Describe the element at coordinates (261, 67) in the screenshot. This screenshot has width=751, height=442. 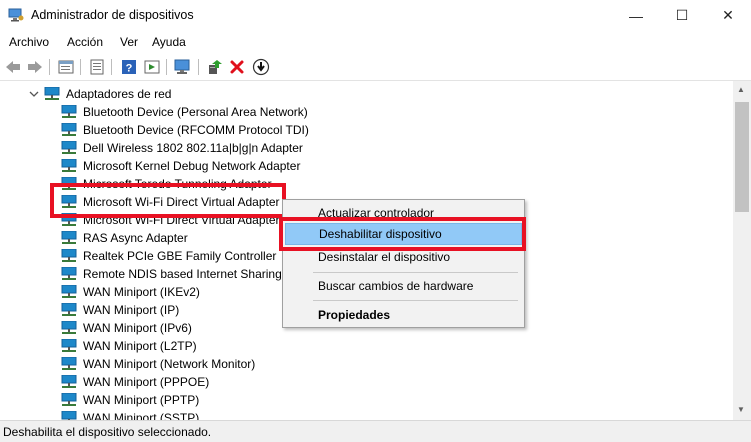
I see `disable-icon` at that location.